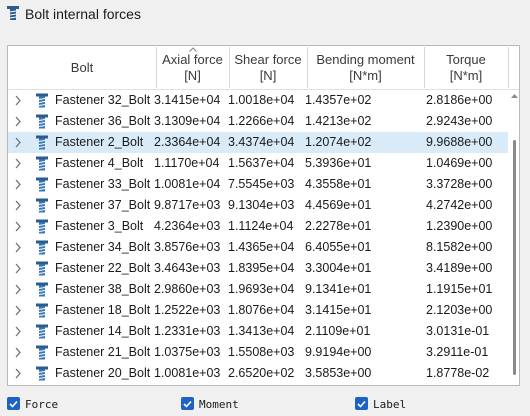  Describe the element at coordinates (261, 184) in the screenshot. I see `shear-force-cell: 7.5545e+03` at that location.